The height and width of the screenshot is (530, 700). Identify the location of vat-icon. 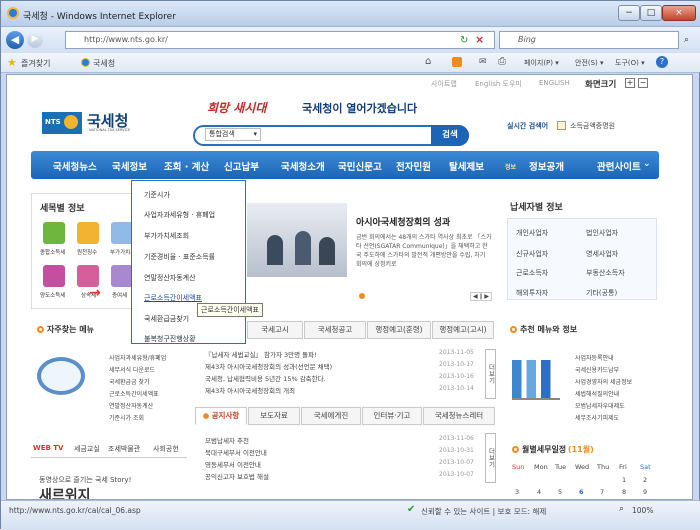
(122, 233).